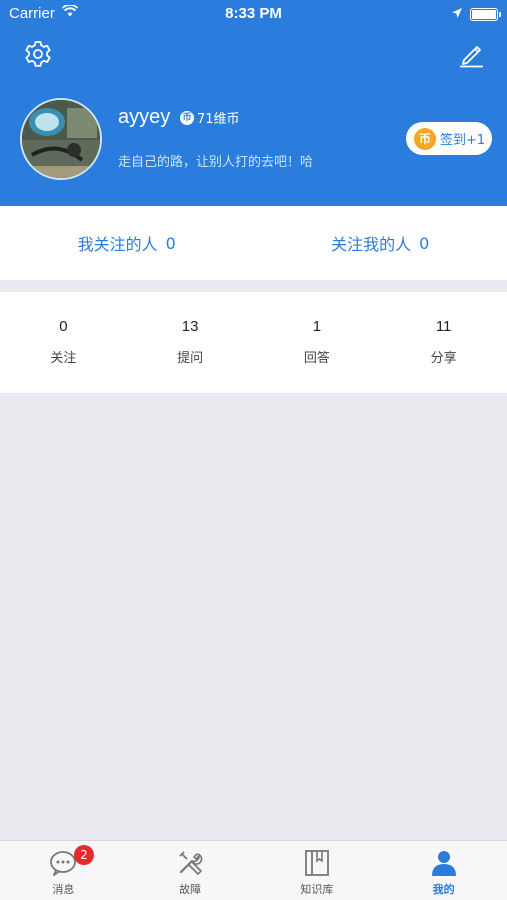 The height and width of the screenshot is (900, 507). I want to click on following-link: 我关注的人 0, so click(127, 243).